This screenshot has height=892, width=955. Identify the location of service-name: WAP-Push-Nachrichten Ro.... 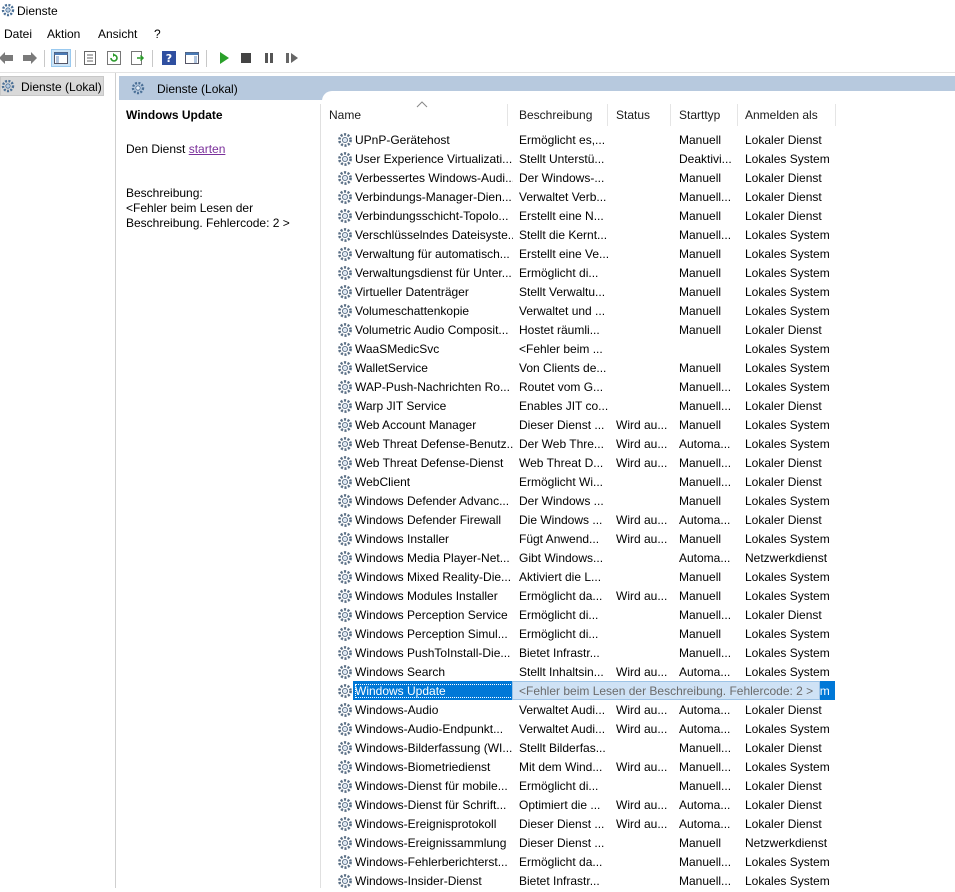
(432, 387).